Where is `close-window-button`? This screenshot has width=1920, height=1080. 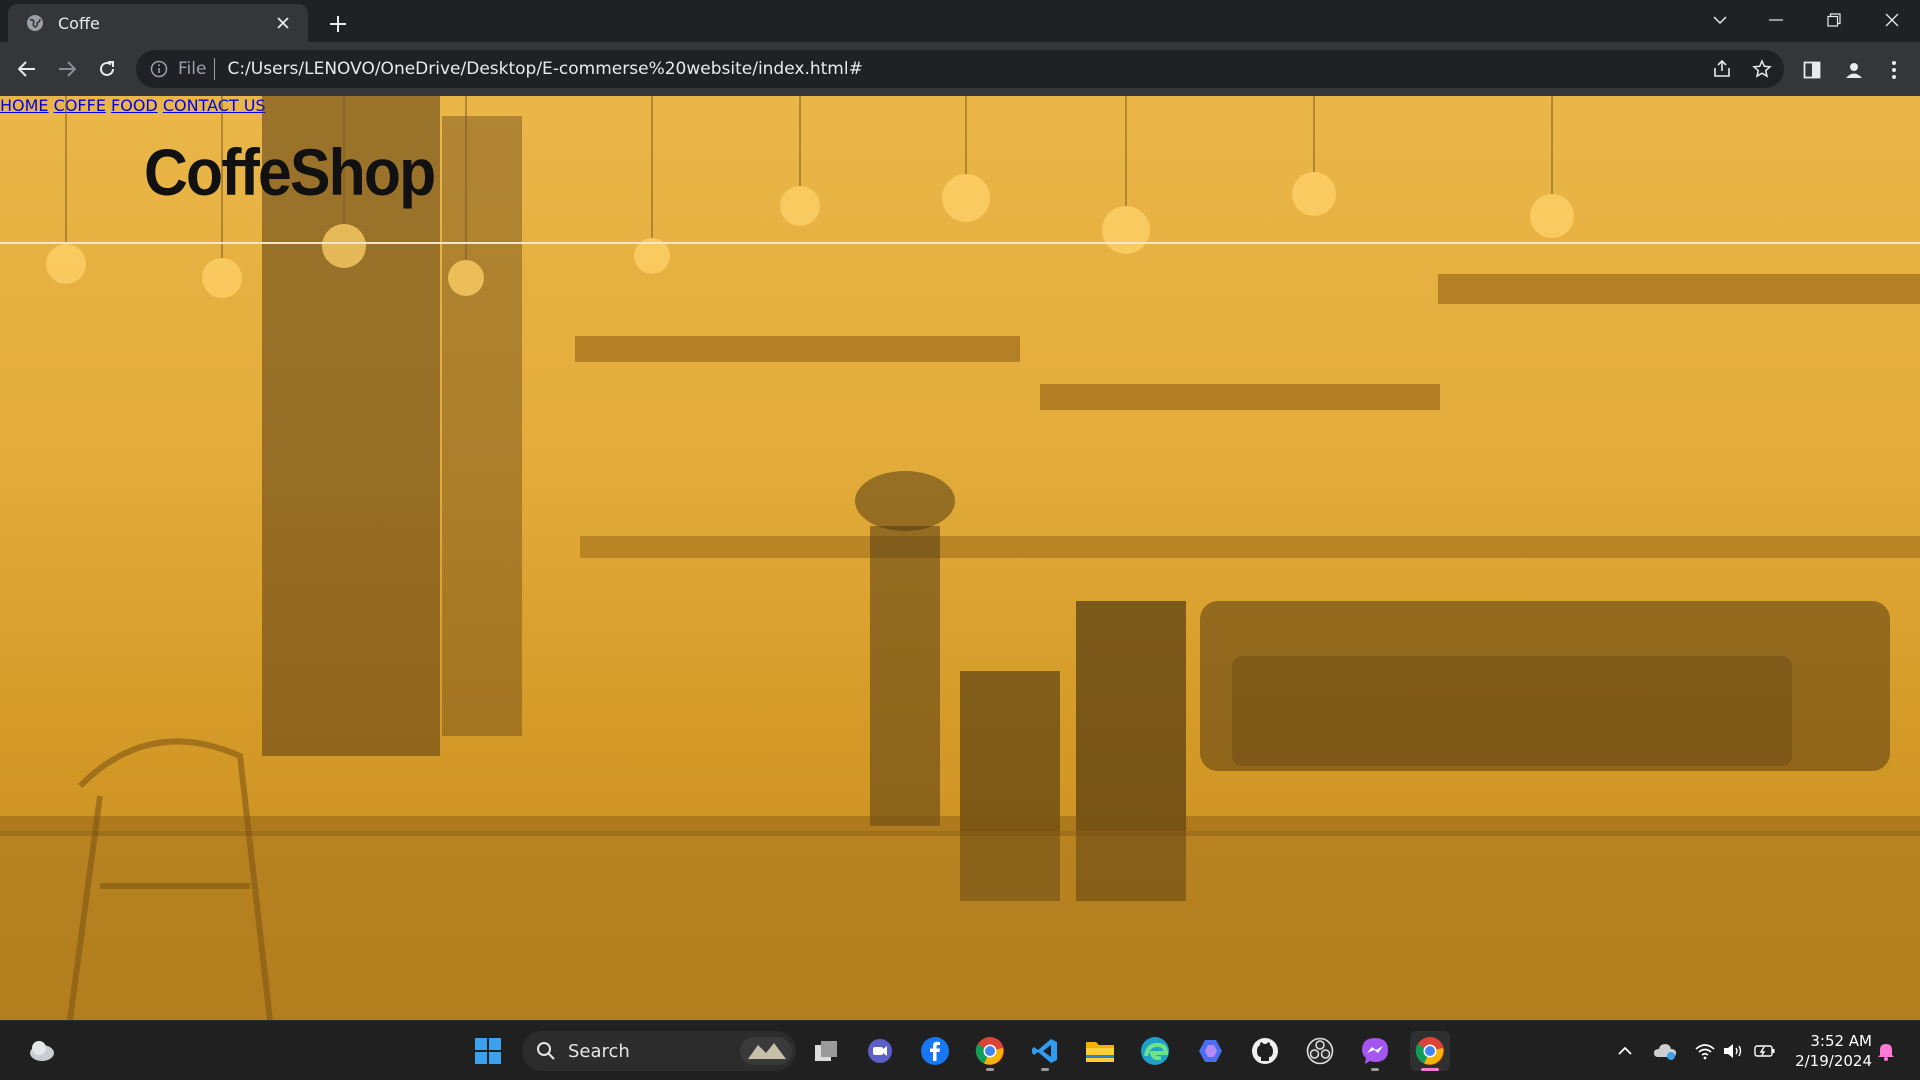 close-window-button is located at coordinates (1892, 20).